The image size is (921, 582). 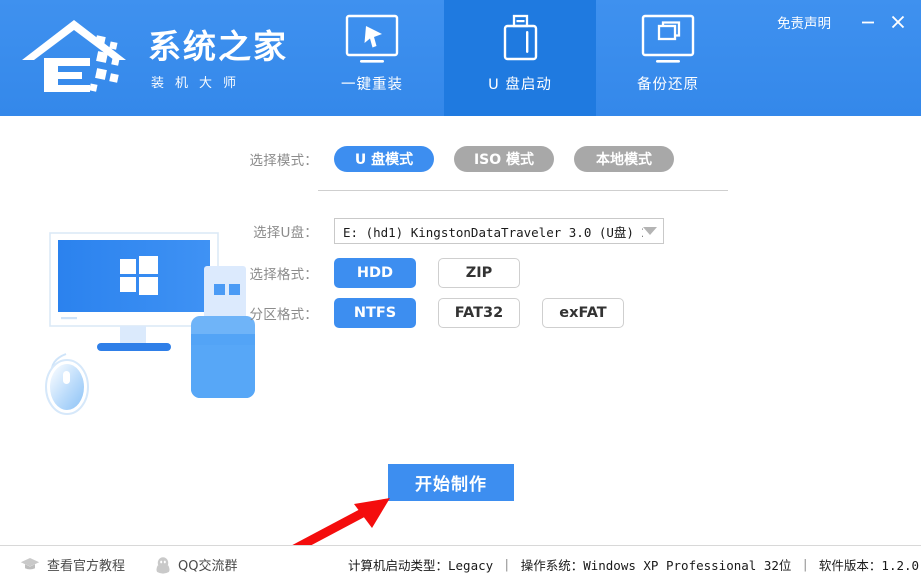 What do you see at coordinates (372, 41) in the screenshot?
I see `cursor-monitor-icon` at bounding box center [372, 41].